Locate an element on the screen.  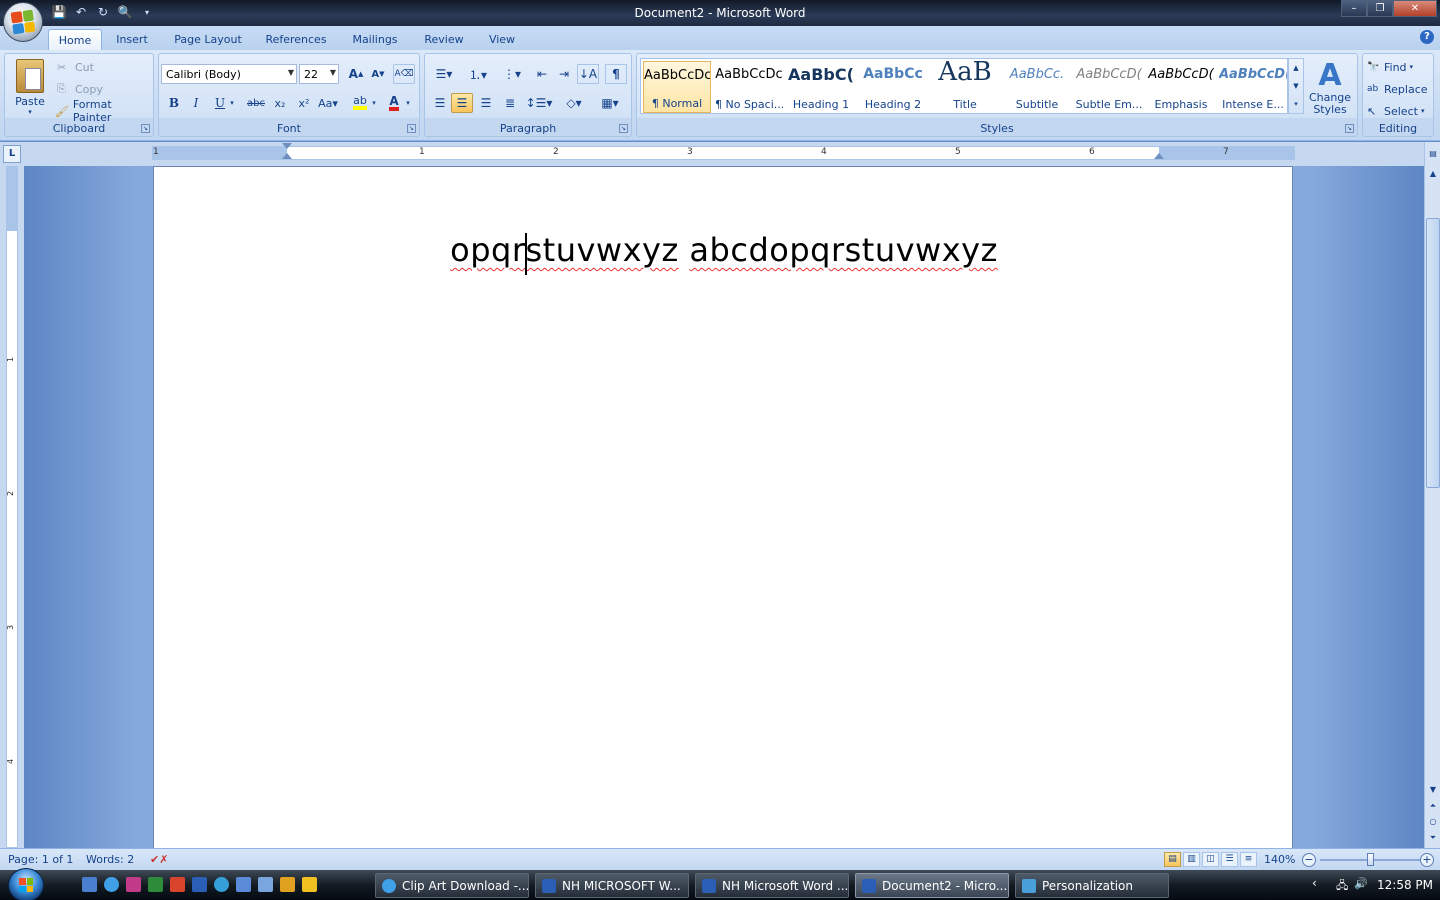
gallery-down-icon: ▼ is located at coordinates (1296, 86).